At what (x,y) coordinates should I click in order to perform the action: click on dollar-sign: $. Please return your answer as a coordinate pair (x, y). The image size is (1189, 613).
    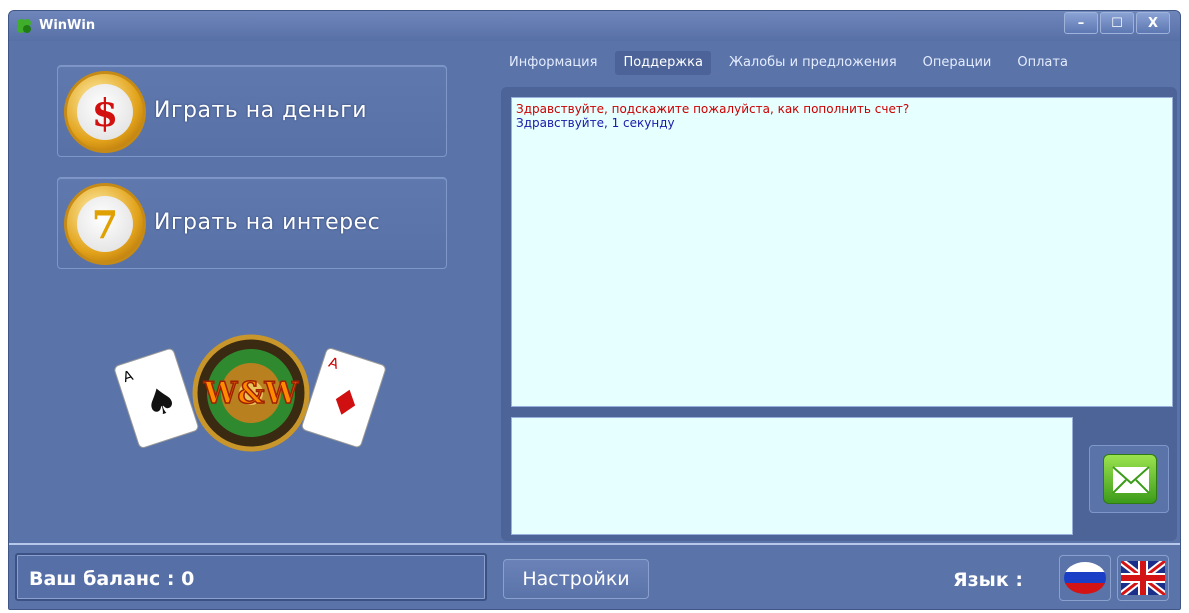
    Looking at the image, I should click on (105, 112).